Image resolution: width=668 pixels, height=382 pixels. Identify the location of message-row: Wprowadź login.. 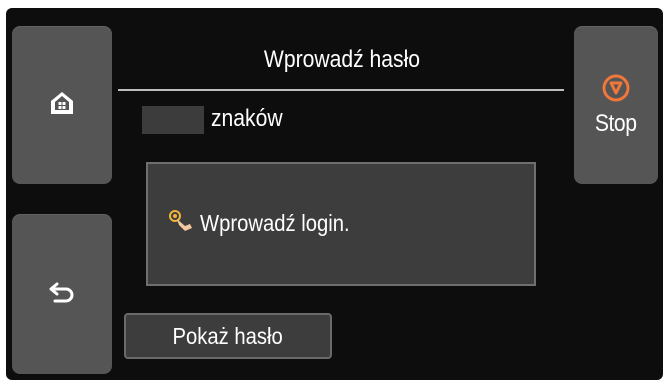
(269, 223).